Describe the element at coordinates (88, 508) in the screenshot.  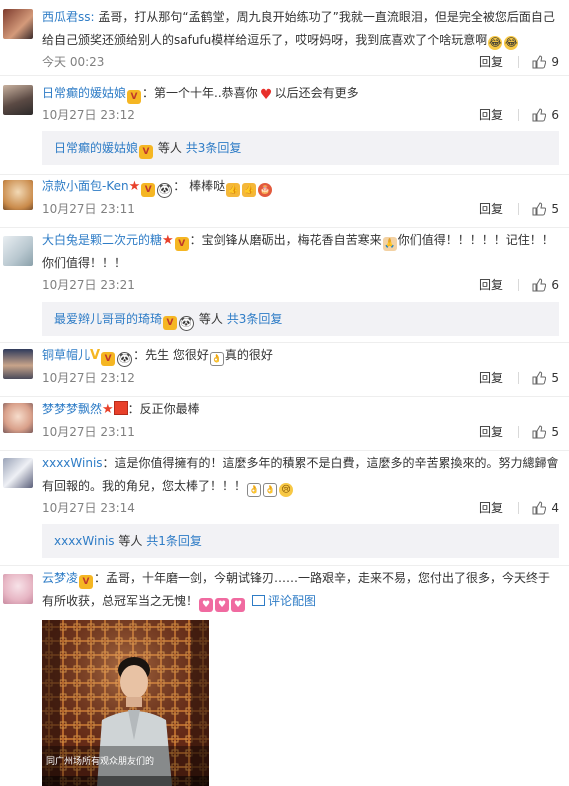
I see `timestamp: 10月27日 23:14` at that location.